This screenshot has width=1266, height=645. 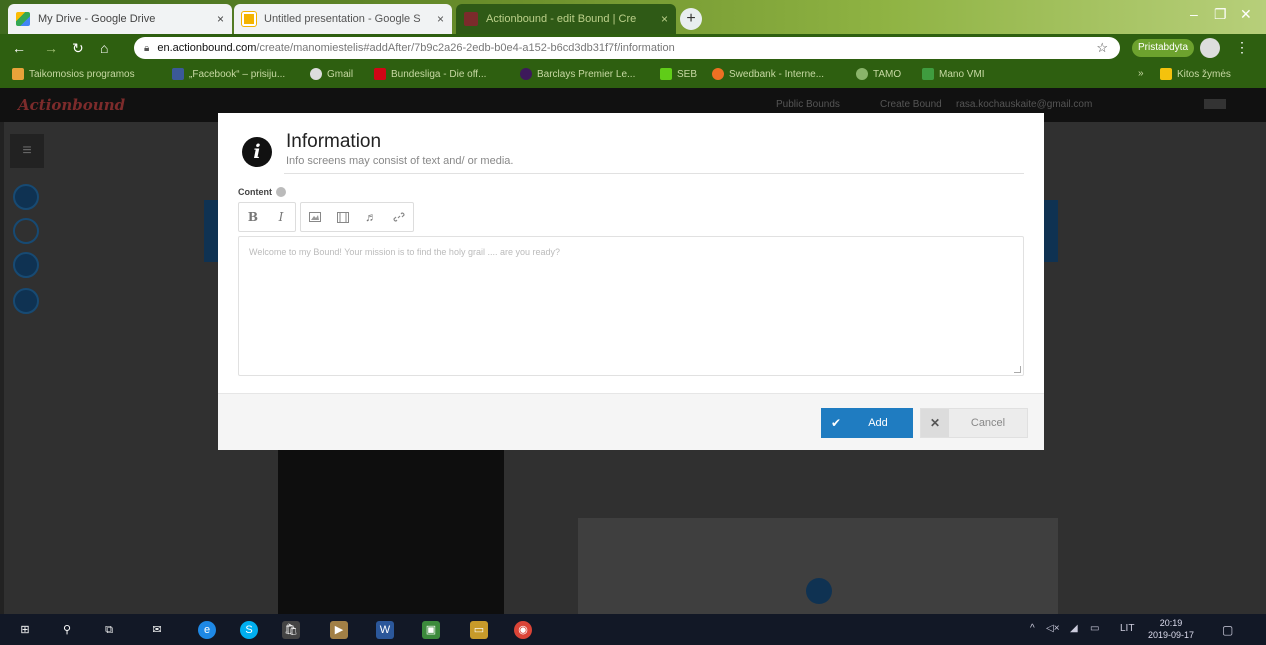 What do you see at coordinates (1194, 14) in the screenshot?
I see `minimize-icon: –` at bounding box center [1194, 14].